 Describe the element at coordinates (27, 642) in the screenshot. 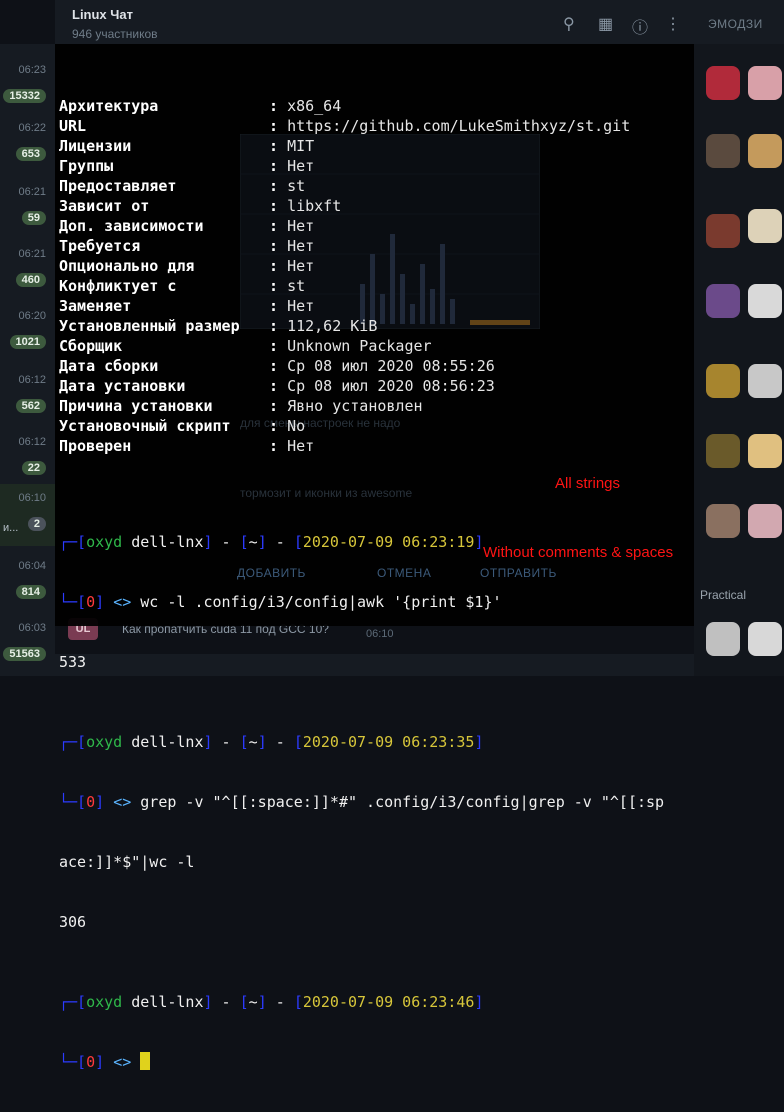

I see `chat-list-item: 06:03 51563` at that location.